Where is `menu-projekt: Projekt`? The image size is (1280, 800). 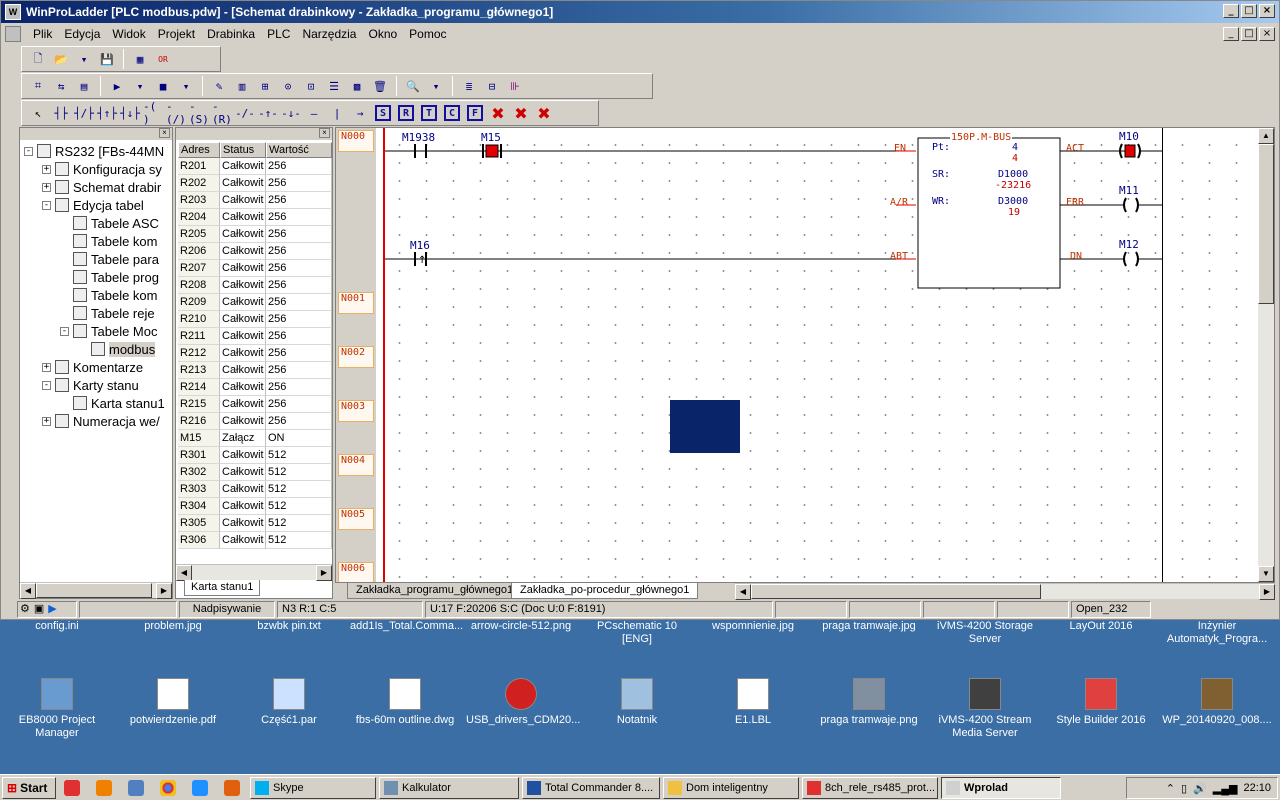 menu-projekt: Projekt is located at coordinates (176, 34).